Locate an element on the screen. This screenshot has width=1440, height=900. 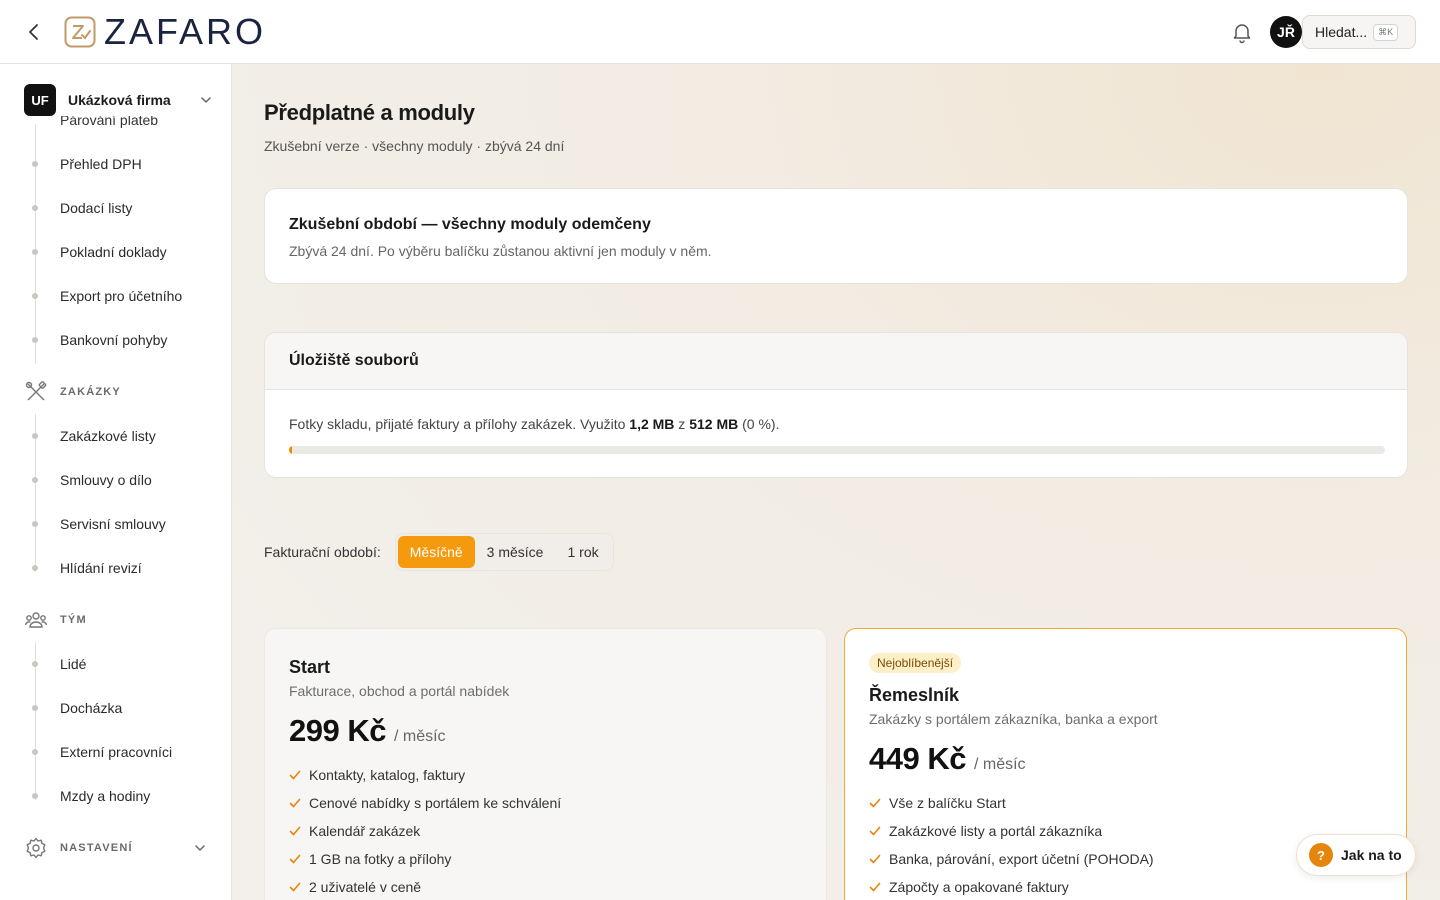
bell-icon is located at coordinates (1242, 32).